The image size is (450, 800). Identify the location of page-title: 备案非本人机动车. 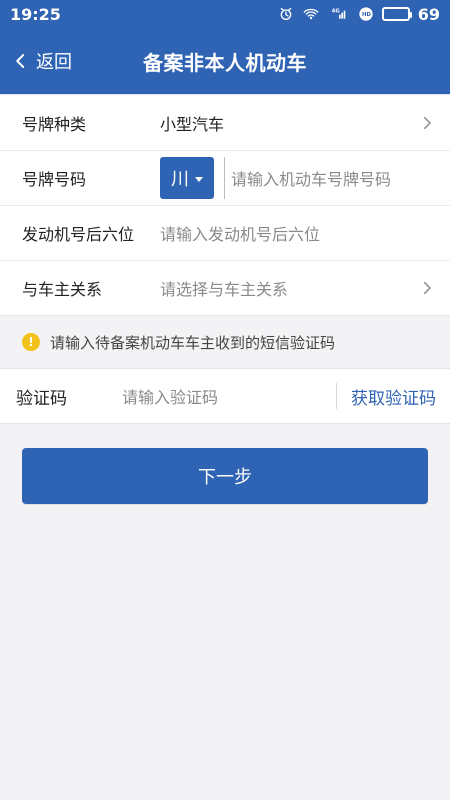
(225, 62).